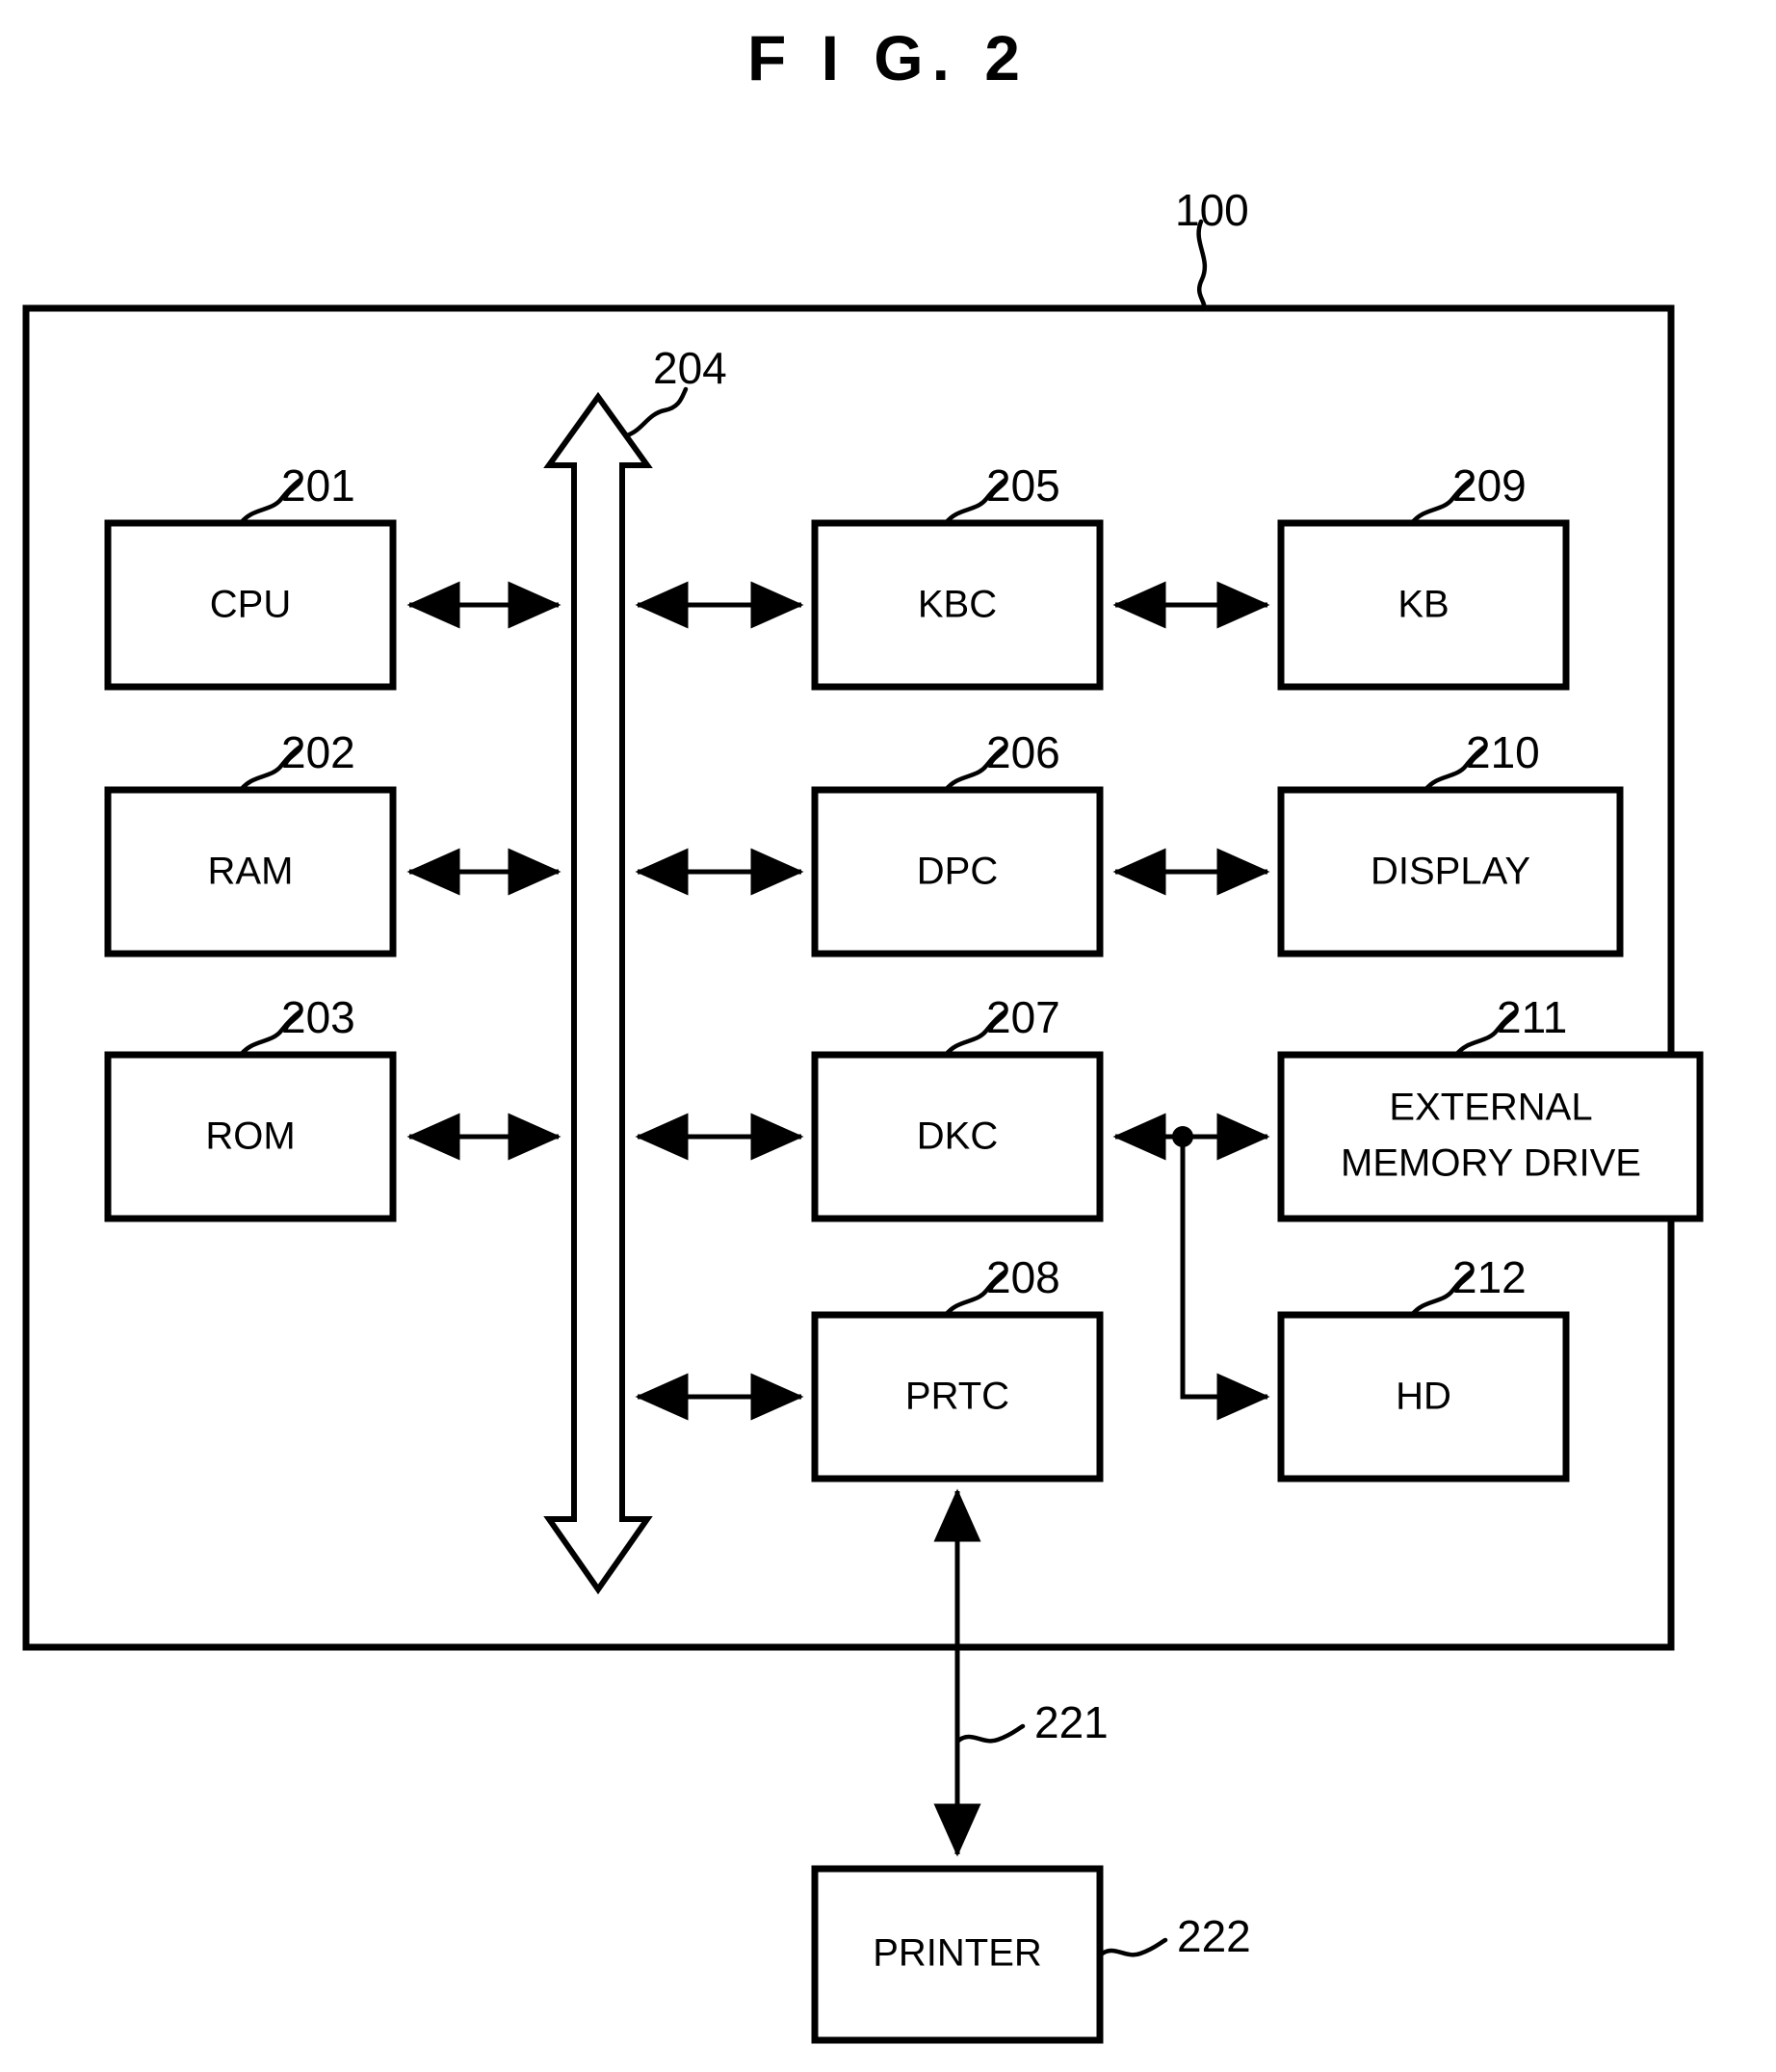  Describe the element at coordinates (251, 872) in the screenshot. I see `box-label-ram: RAM` at that location.